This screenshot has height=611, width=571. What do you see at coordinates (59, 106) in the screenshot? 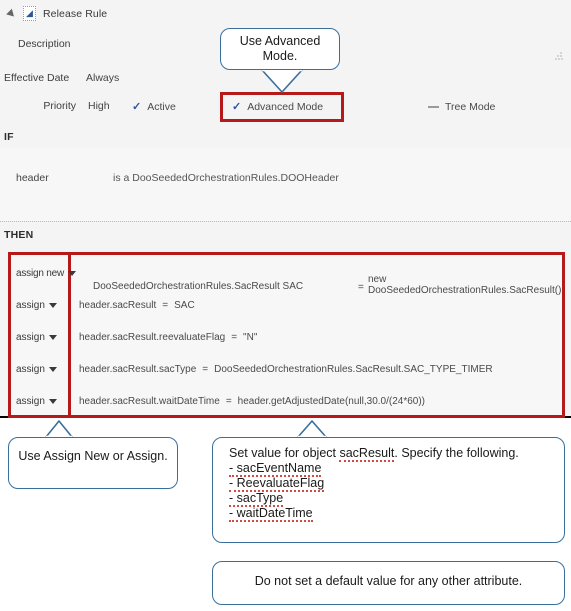
I see `priority-label: Priority` at bounding box center [59, 106].